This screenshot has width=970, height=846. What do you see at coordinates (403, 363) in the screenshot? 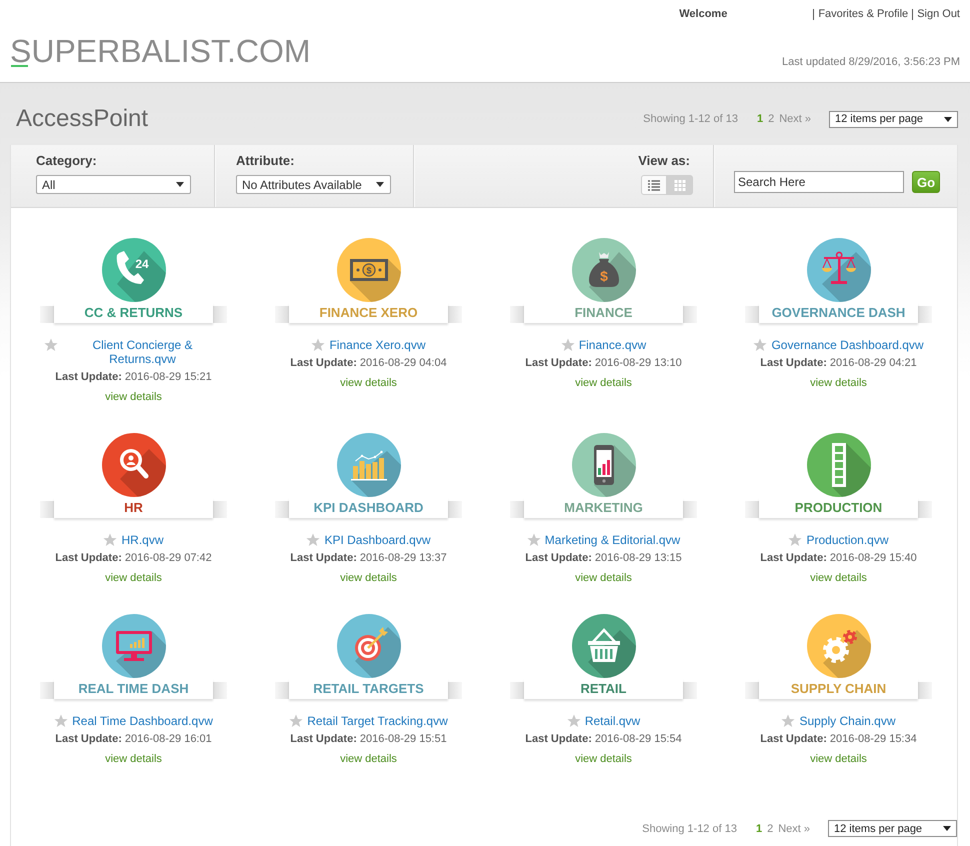
I see `last-update-time: 2016-08-29 04:04` at bounding box center [403, 363].